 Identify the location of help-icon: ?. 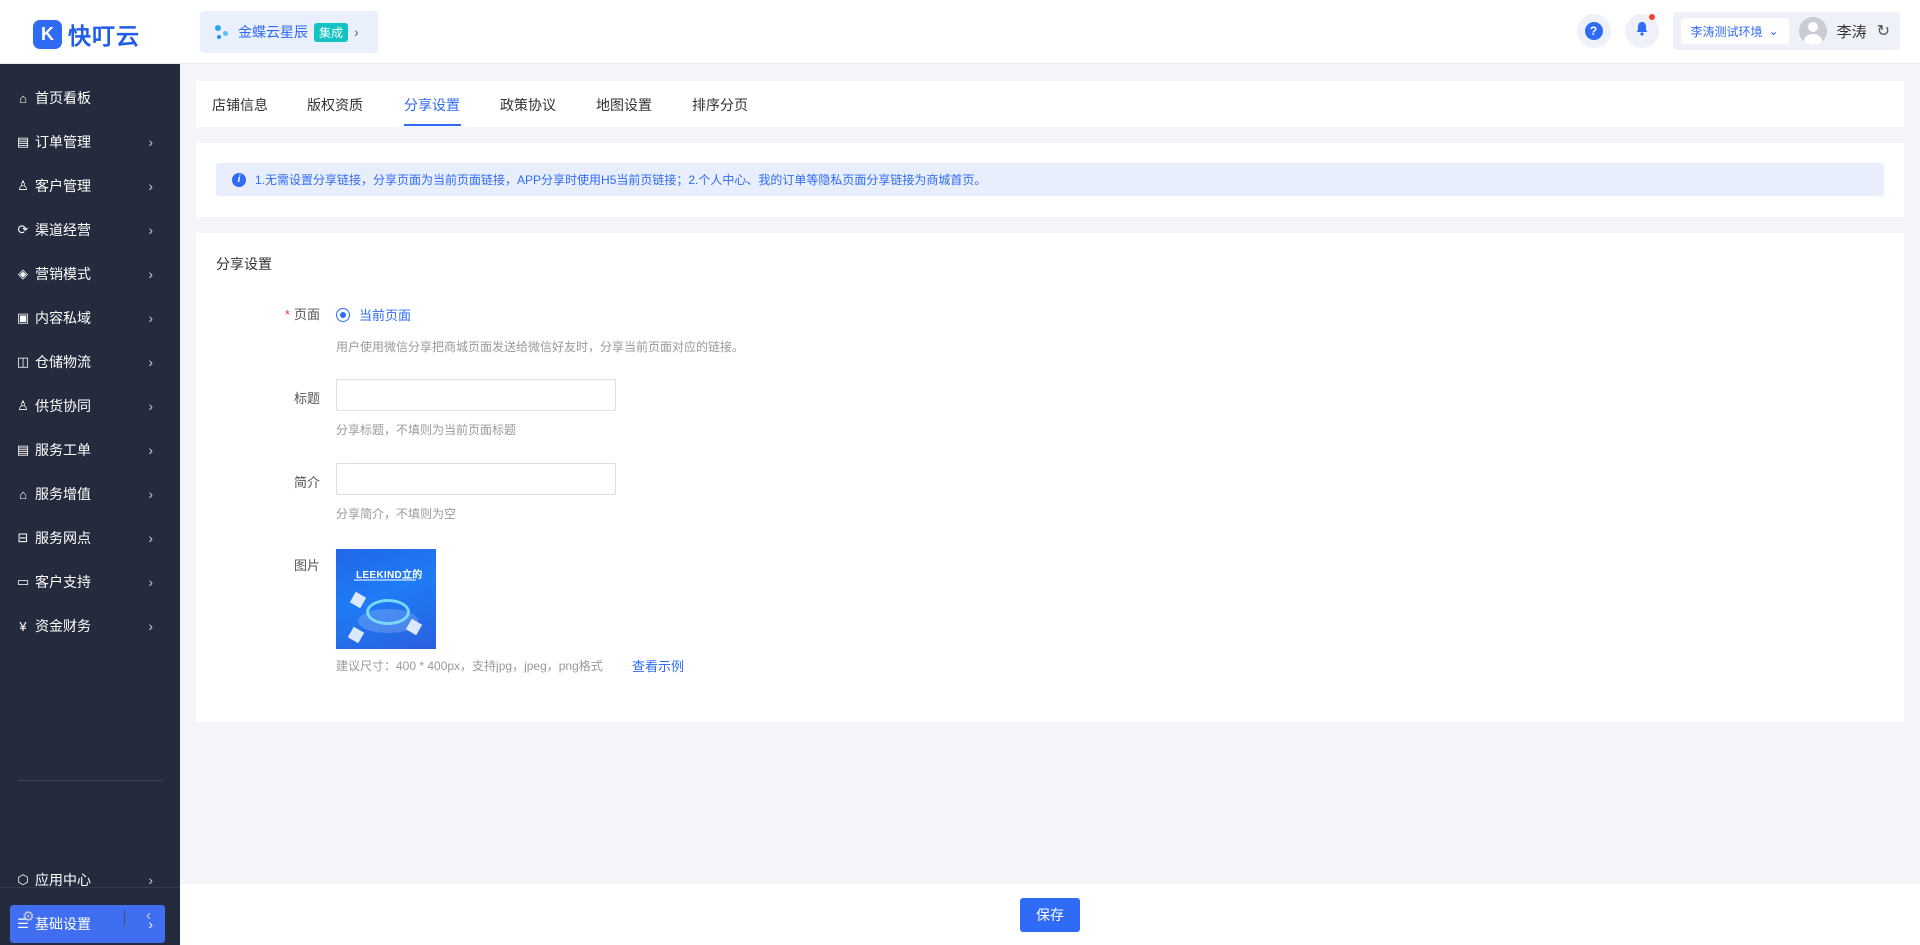
(1593, 31).